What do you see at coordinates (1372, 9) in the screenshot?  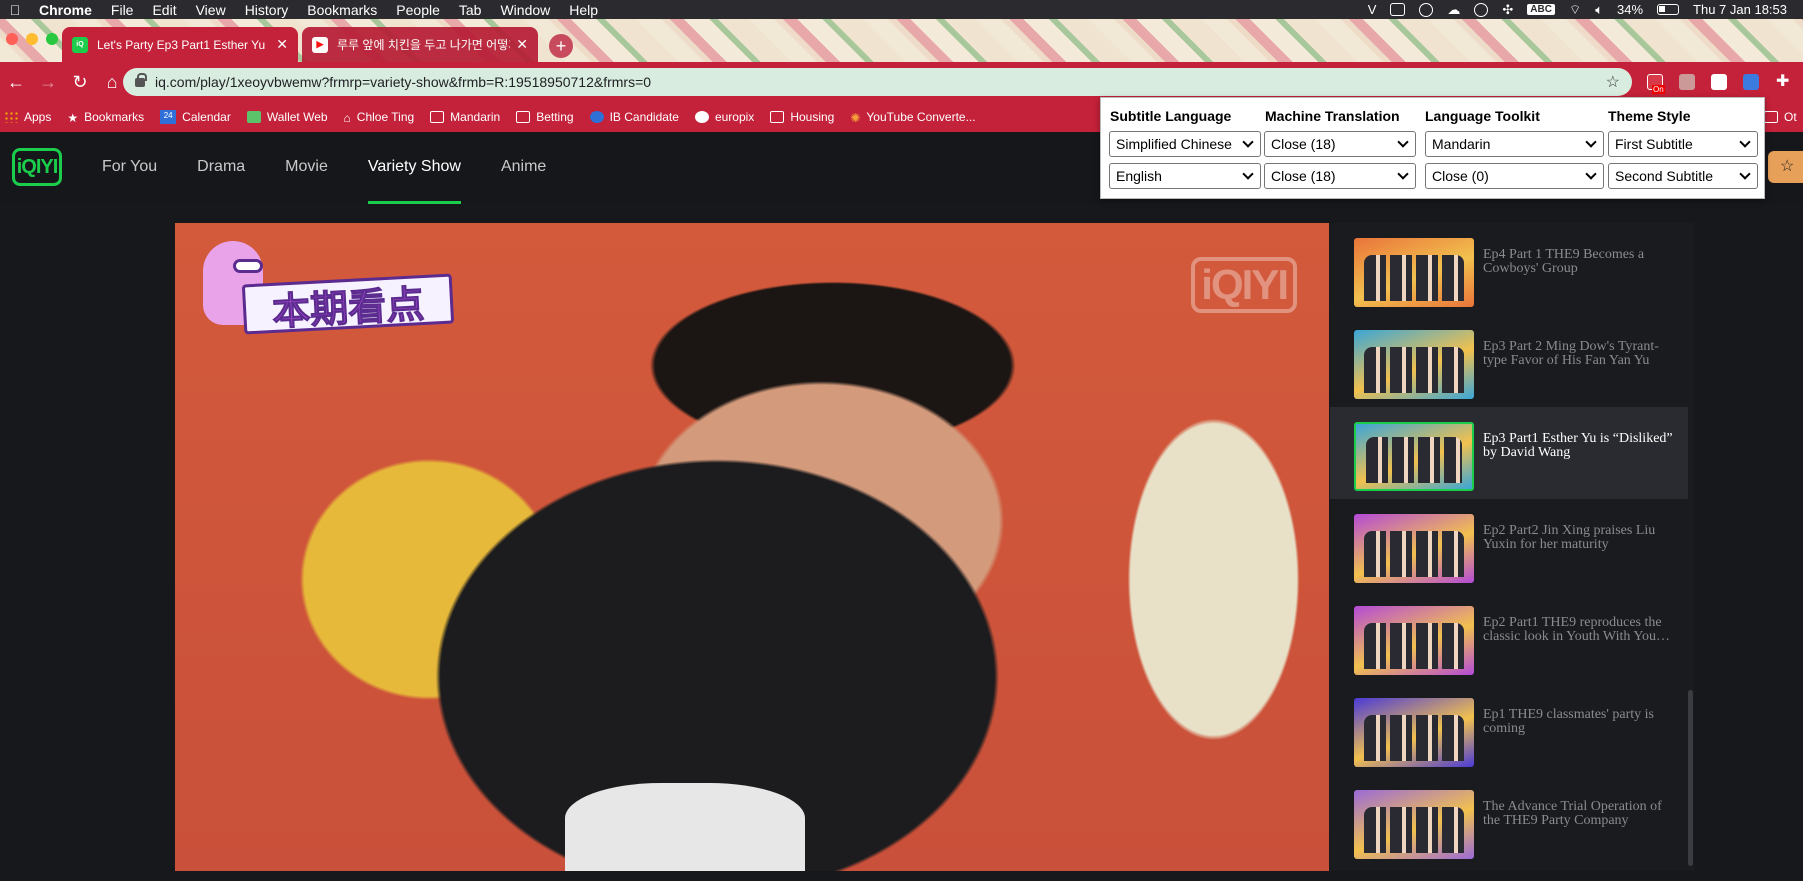 I see `vivaldi-icon: V` at bounding box center [1372, 9].